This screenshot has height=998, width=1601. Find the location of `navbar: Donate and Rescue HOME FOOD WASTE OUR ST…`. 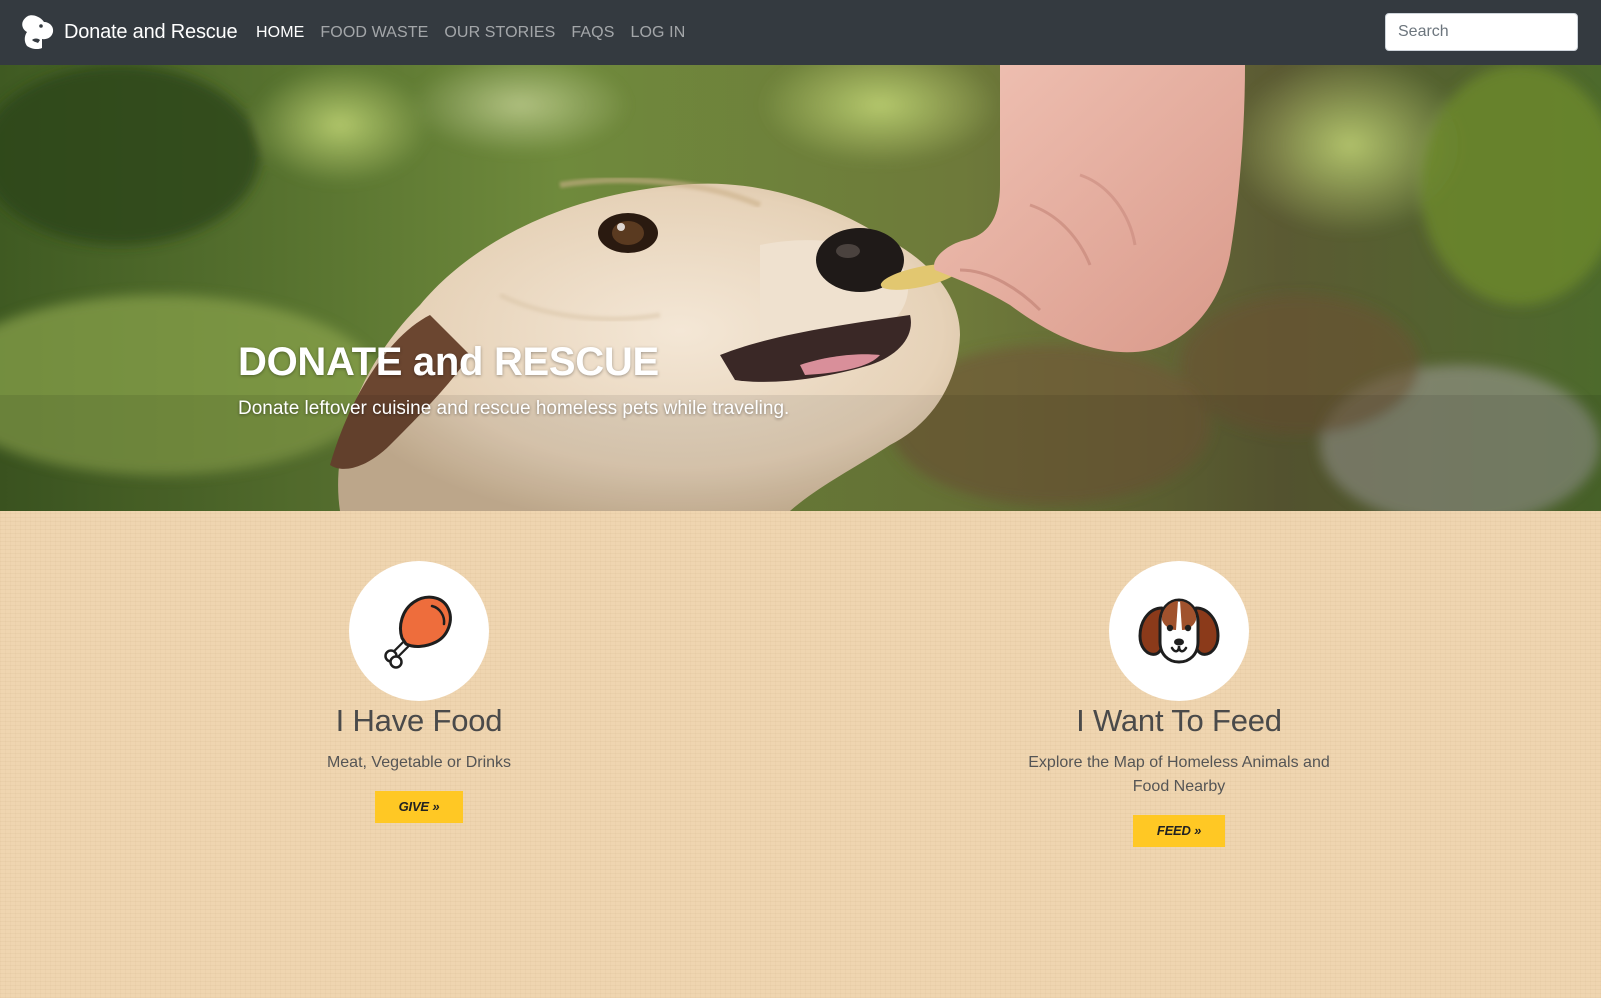

navbar: Donate and Rescue HOME FOOD WASTE OUR ST… is located at coordinates (800, 32).